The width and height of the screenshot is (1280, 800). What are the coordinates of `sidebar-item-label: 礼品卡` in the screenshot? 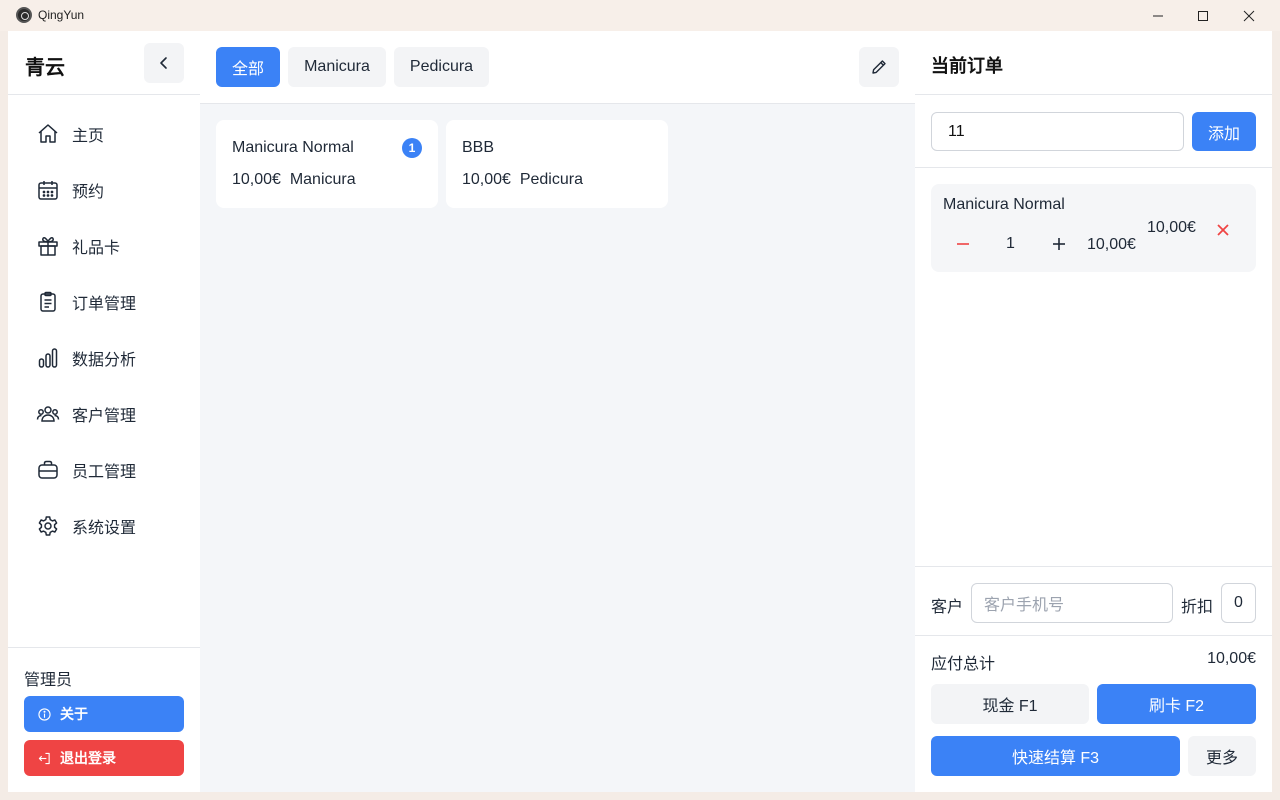 It's located at (96, 248).